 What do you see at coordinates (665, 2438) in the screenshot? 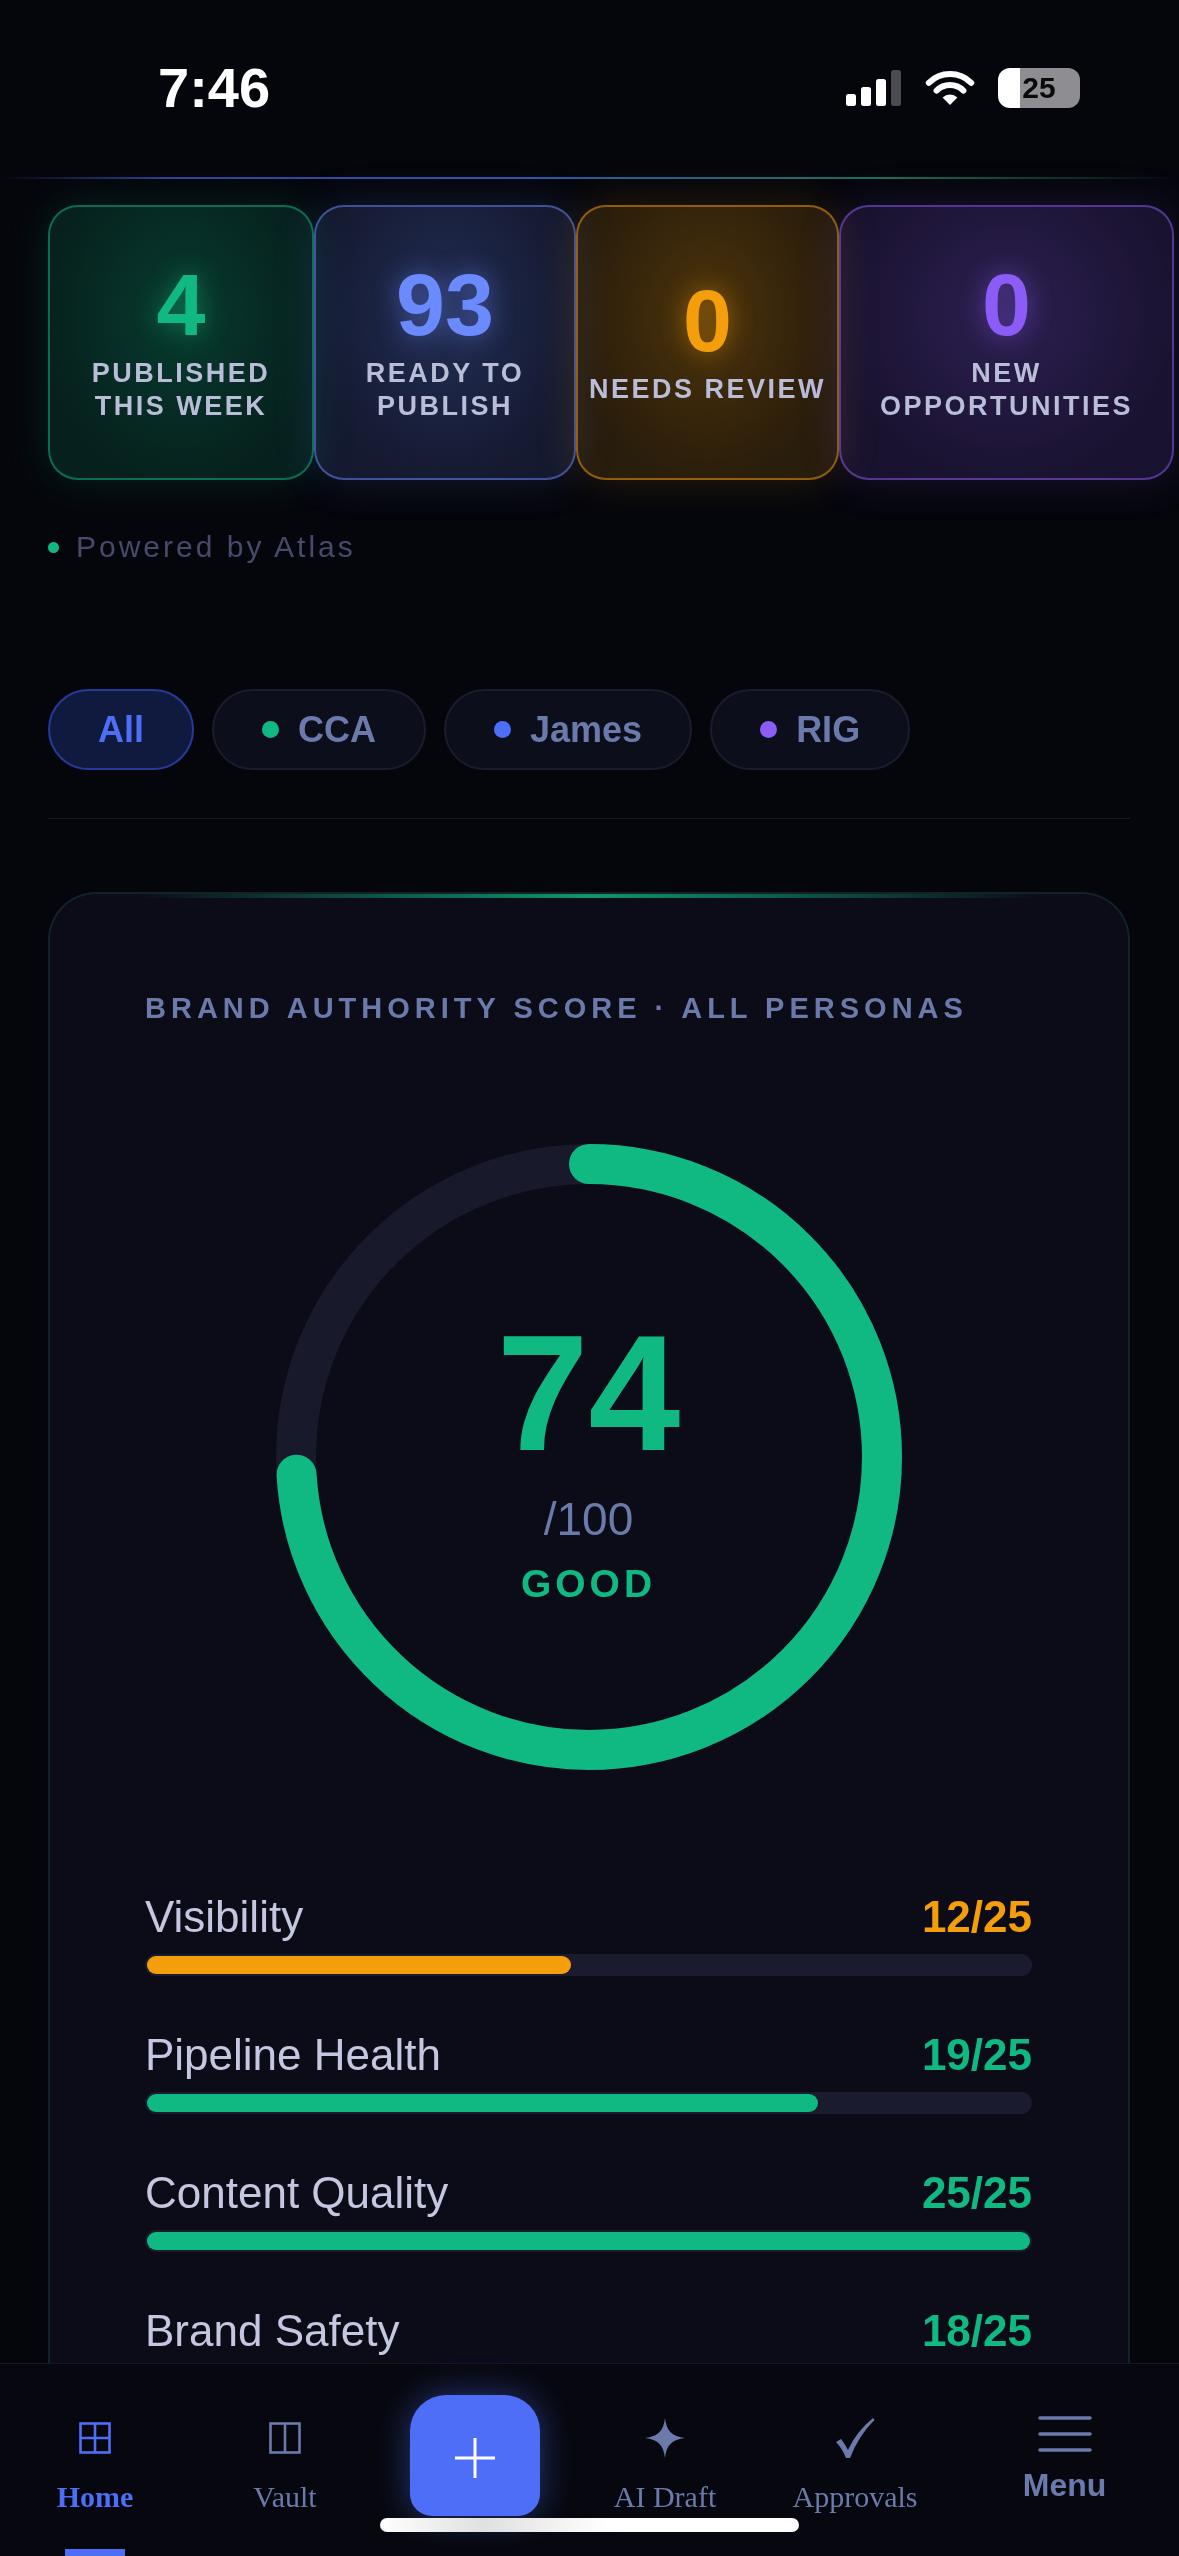
I see `sparkle-icon` at bounding box center [665, 2438].